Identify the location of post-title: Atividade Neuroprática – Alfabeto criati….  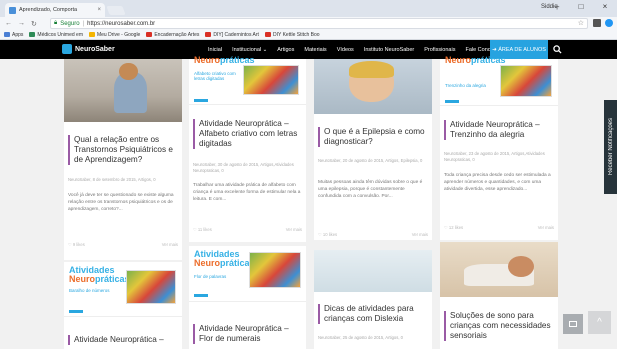
(247, 134).